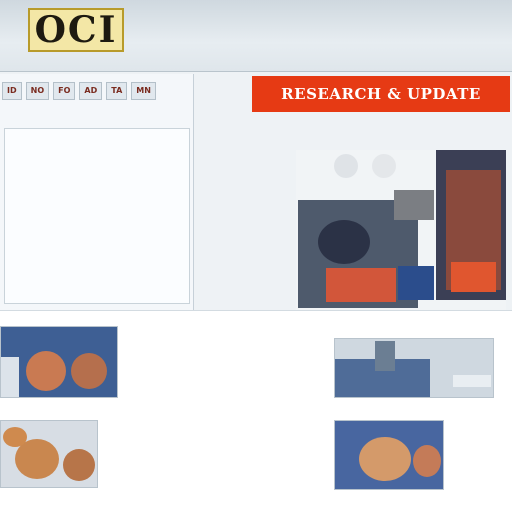  I want to click on nav-tab: AD, so click(91, 91).